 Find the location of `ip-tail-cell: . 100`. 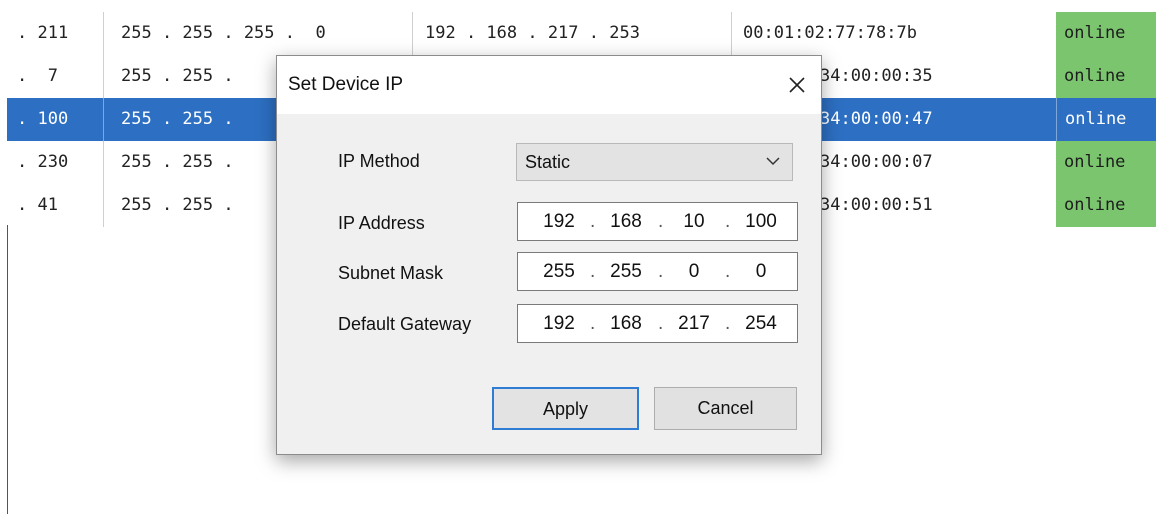

ip-tail-cell: . 100 is located at coordinates (43, 119).